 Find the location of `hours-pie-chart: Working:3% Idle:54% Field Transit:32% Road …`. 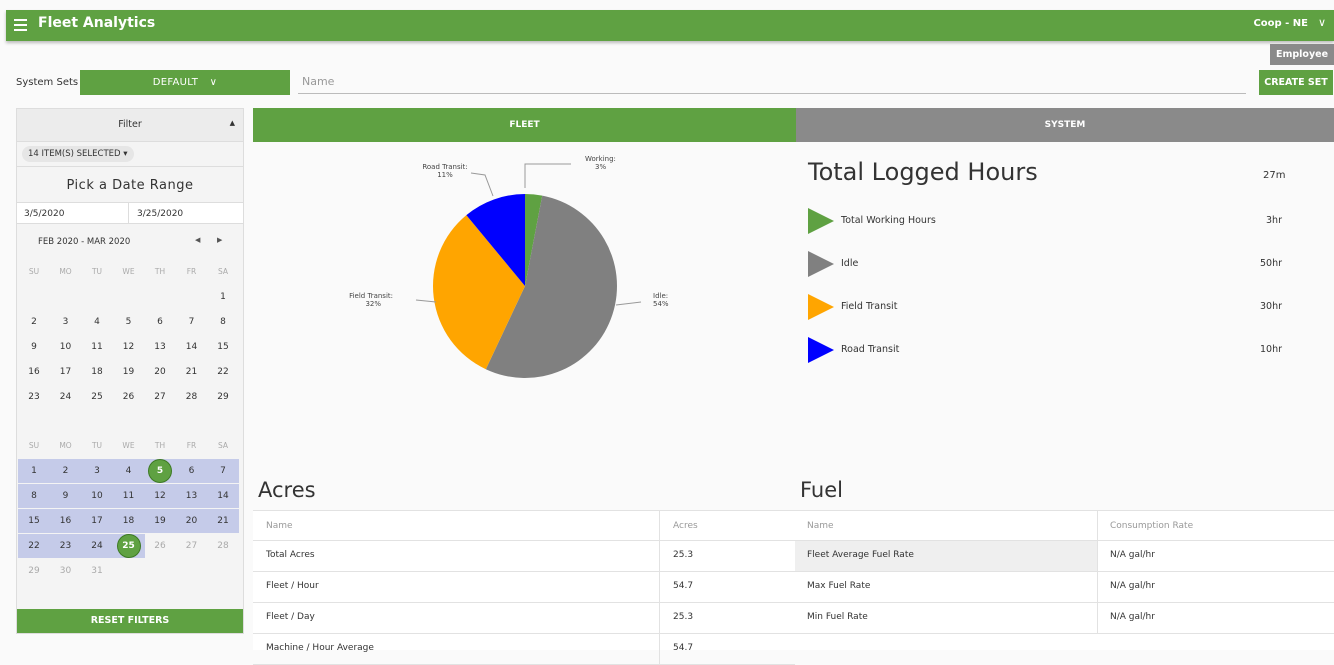

hours-pie-chart: Working:3% Idle:54% Field Transit:32% Road … is located at coordinates (509, 266).